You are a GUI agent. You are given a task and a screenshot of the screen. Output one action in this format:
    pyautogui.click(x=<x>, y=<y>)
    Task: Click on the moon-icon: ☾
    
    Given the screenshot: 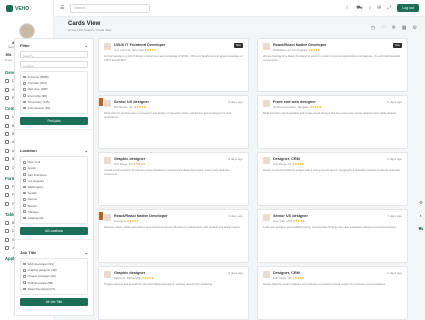 What is the action you would take?
    pyautogui.click(x=348, y=8)
    